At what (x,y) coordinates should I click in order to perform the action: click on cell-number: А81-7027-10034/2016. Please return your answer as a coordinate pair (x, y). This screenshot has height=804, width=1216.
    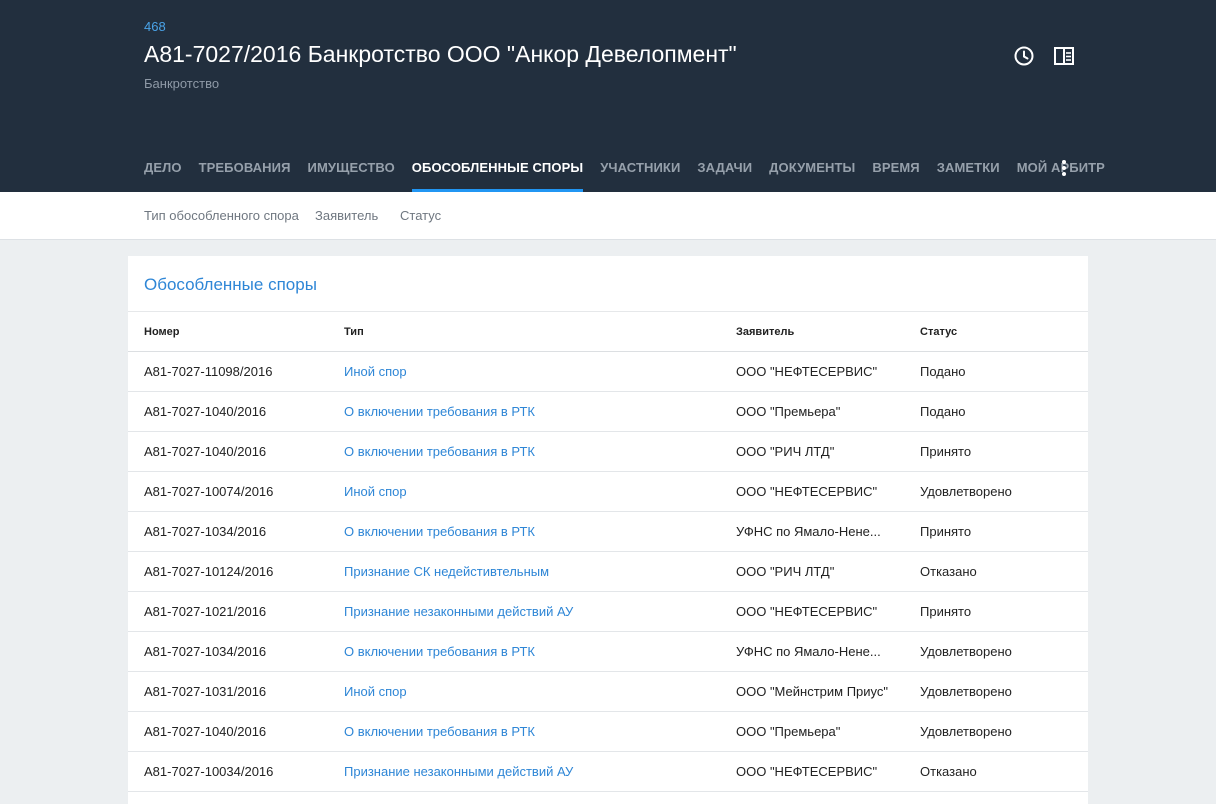
    Looking at the image, I should click on (209, 771).